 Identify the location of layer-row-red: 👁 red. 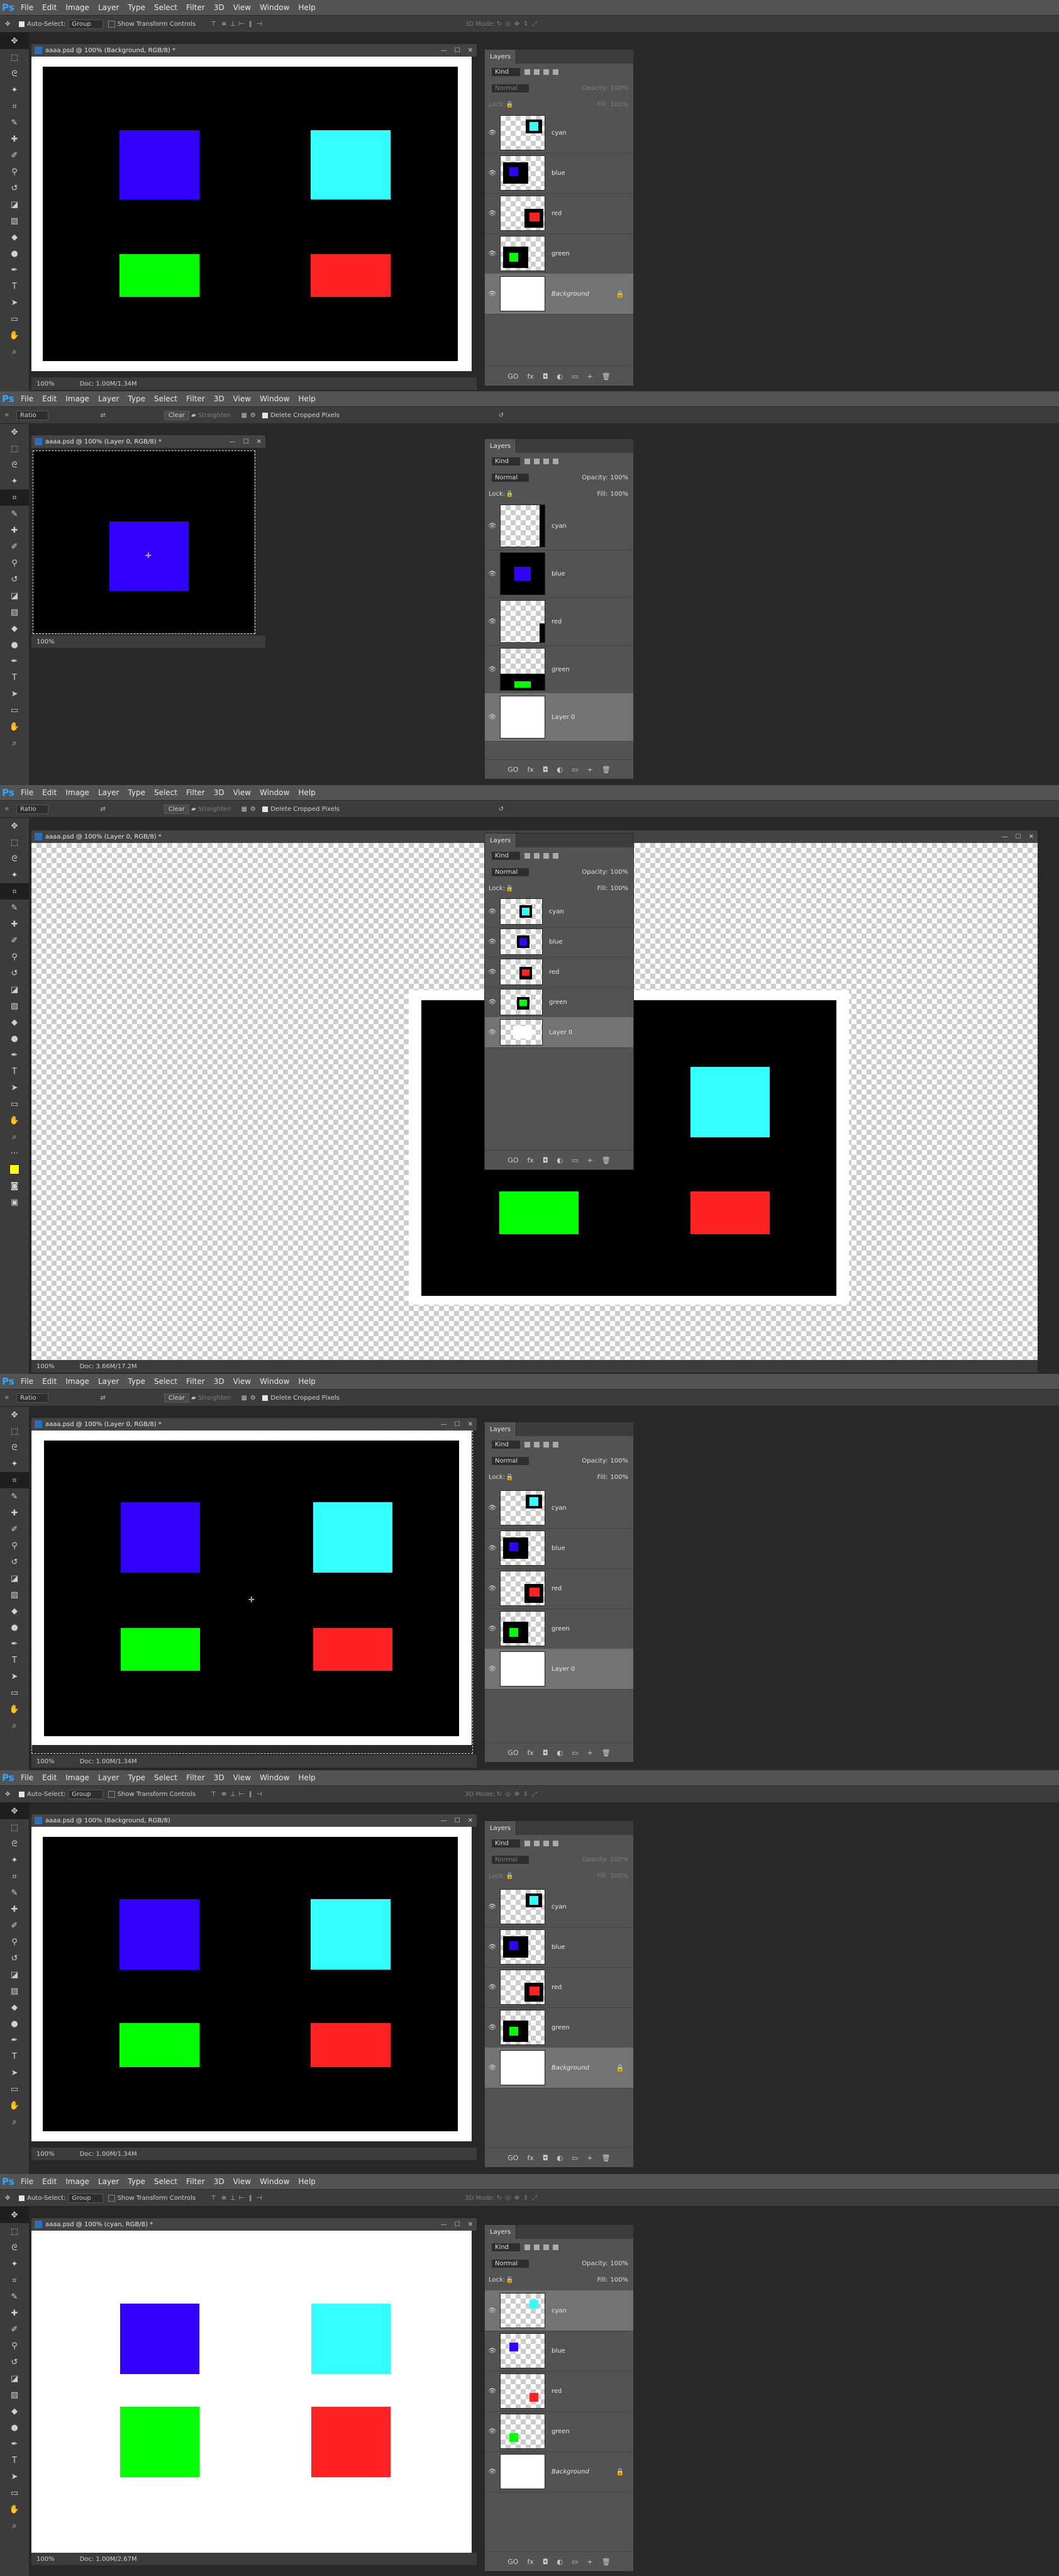
(559, 622).